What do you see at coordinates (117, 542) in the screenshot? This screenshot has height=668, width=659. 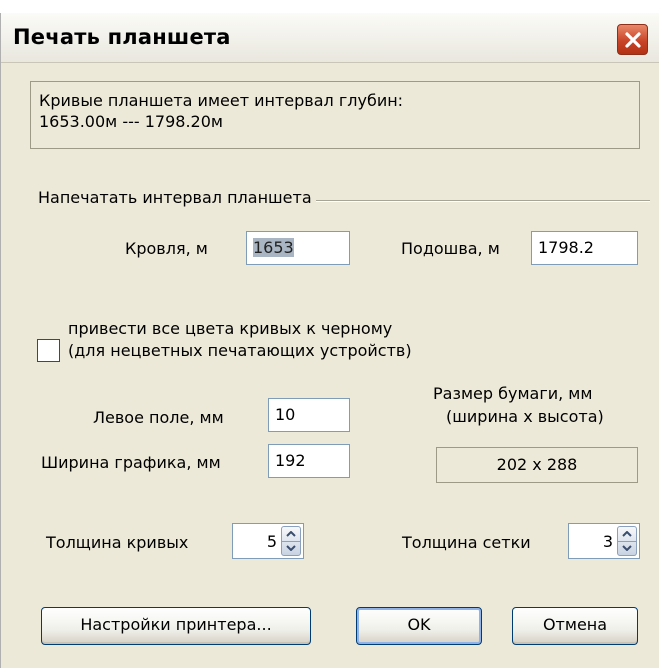 I see `curve-thickness-label: Толщина кривых` at bounding box center [117, 542].